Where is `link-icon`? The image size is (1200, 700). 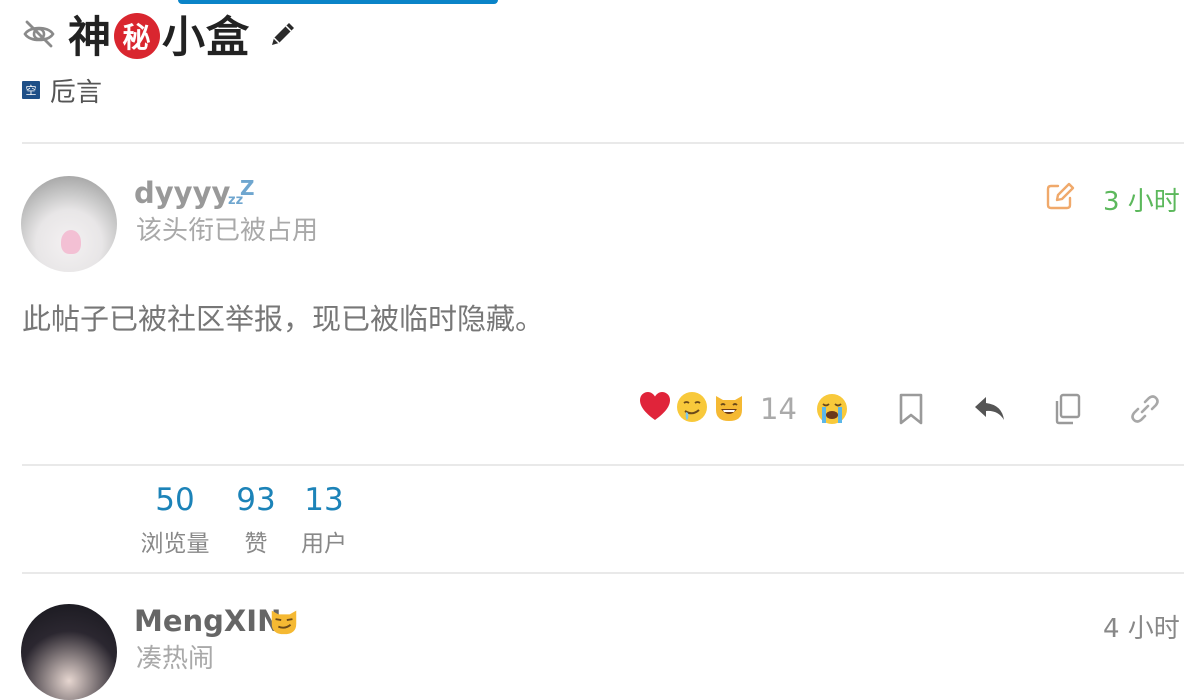
link-icon is located at coordinates (1145, 409).